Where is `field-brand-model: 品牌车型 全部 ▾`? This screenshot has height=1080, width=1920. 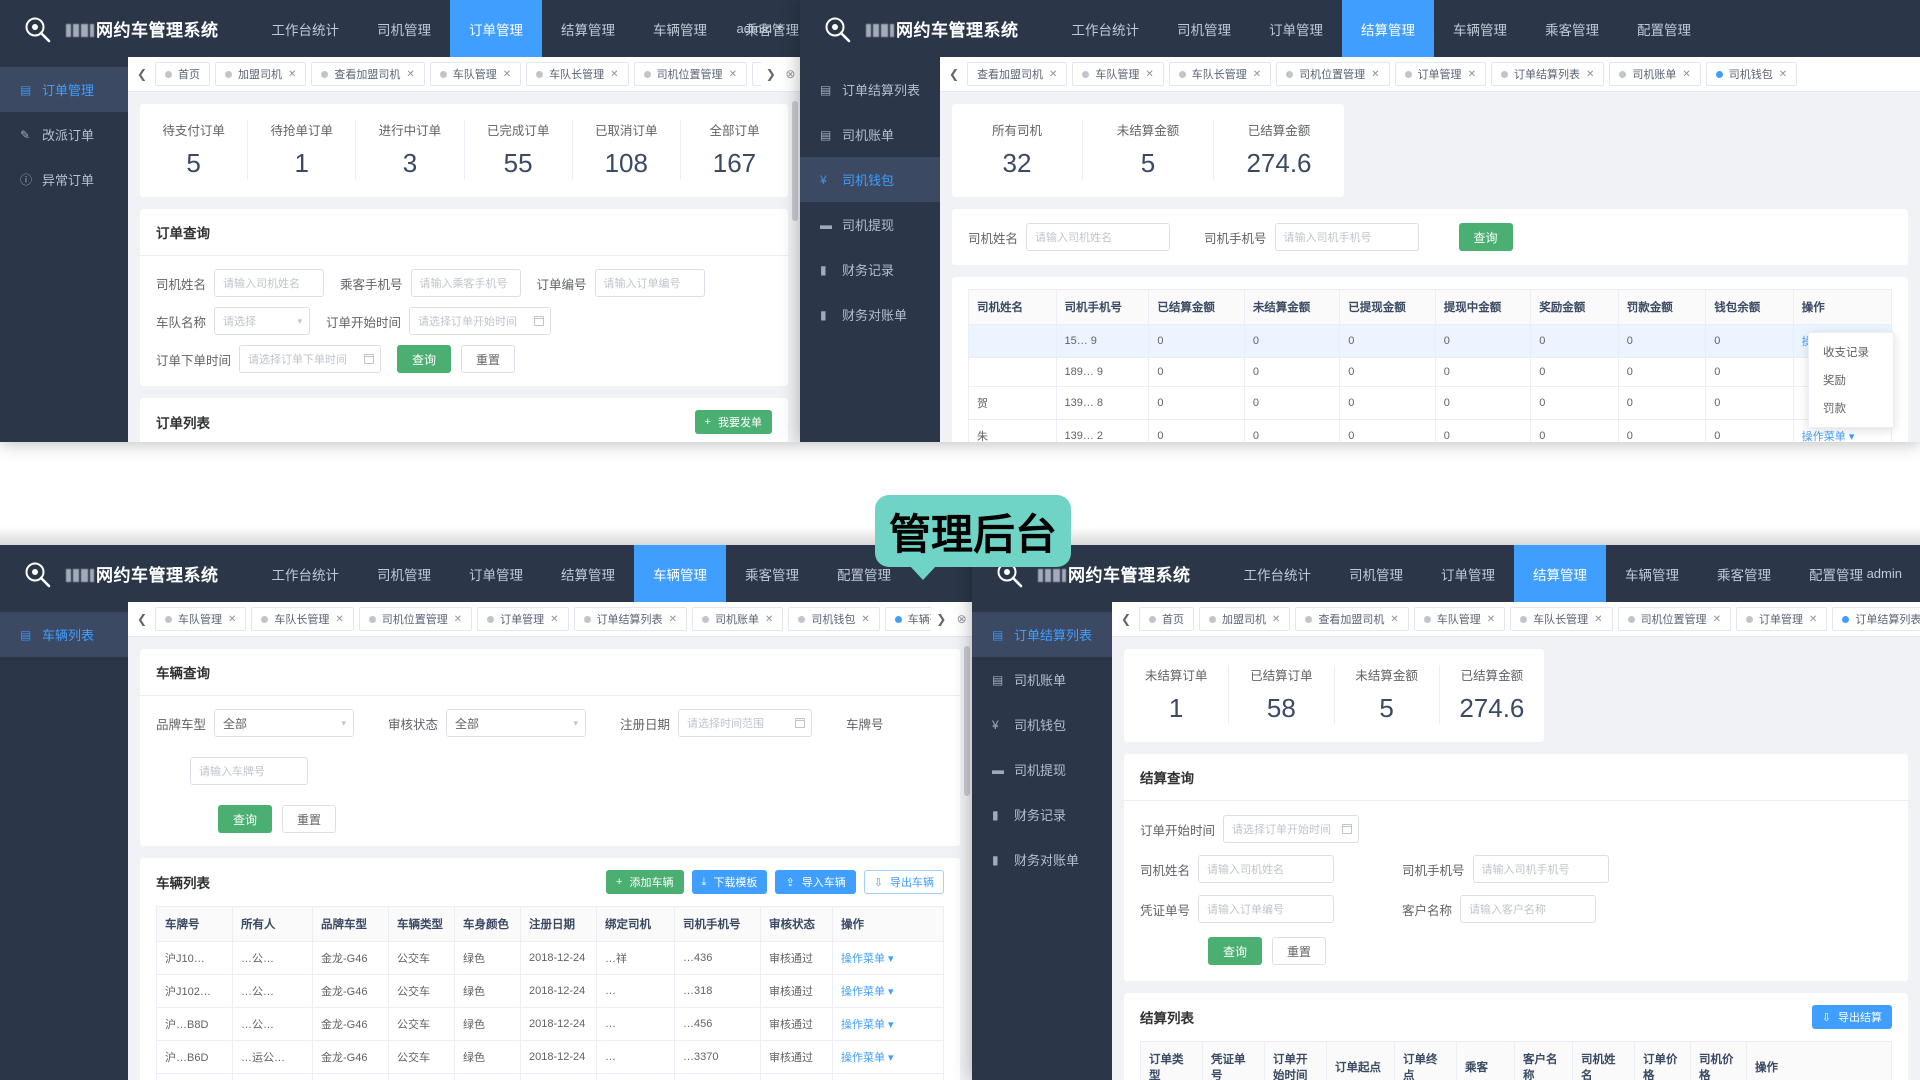
field-brand-model: 品牌车型 全部 ▾ is located at coordinates (255, 723).